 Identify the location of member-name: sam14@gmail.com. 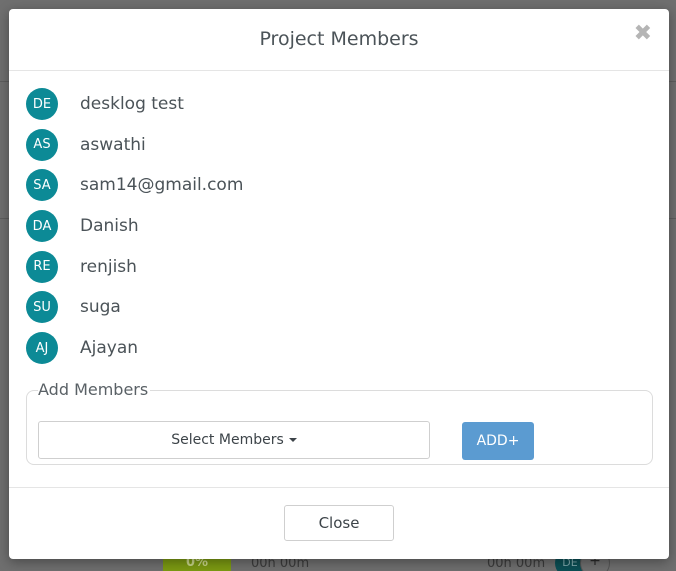
(162, 185).